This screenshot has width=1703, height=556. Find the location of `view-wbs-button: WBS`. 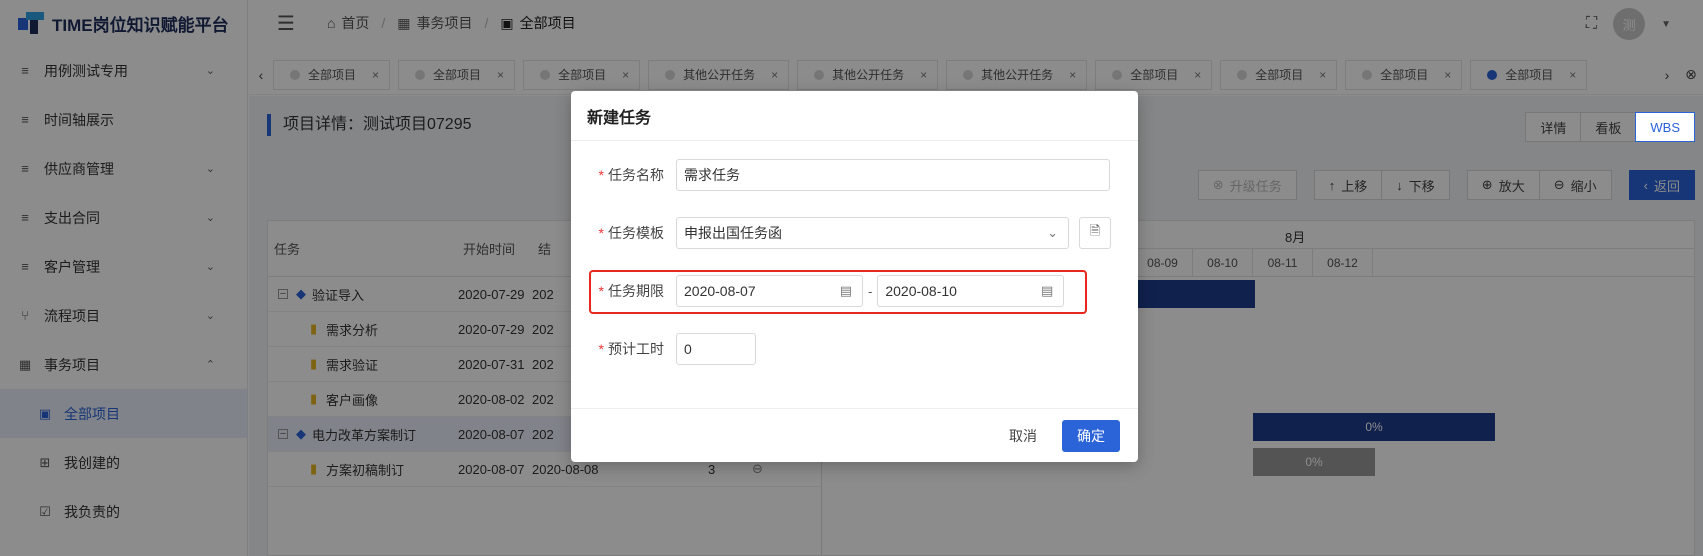

view-wbs-button: WBS is located at coordinates (1665, 127).